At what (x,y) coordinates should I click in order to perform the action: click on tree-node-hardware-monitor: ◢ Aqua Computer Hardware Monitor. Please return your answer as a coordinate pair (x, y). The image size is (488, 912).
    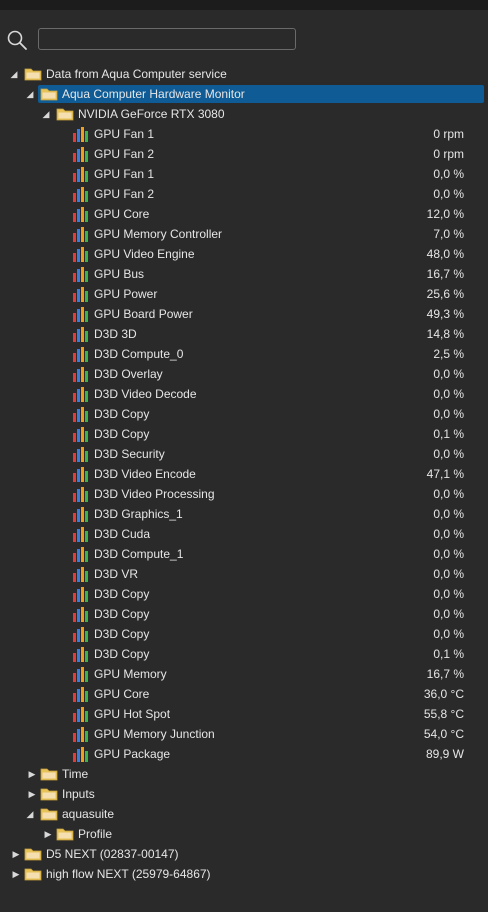
    Looking at the image, I should click on (244, 94).